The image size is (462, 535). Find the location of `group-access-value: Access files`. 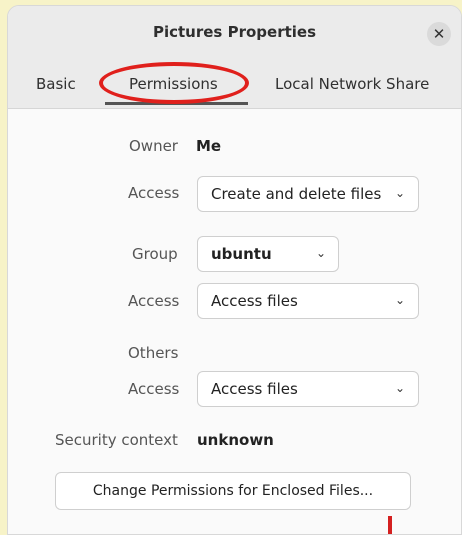

group-access-value: Access files is located at coordinates (254, 301).